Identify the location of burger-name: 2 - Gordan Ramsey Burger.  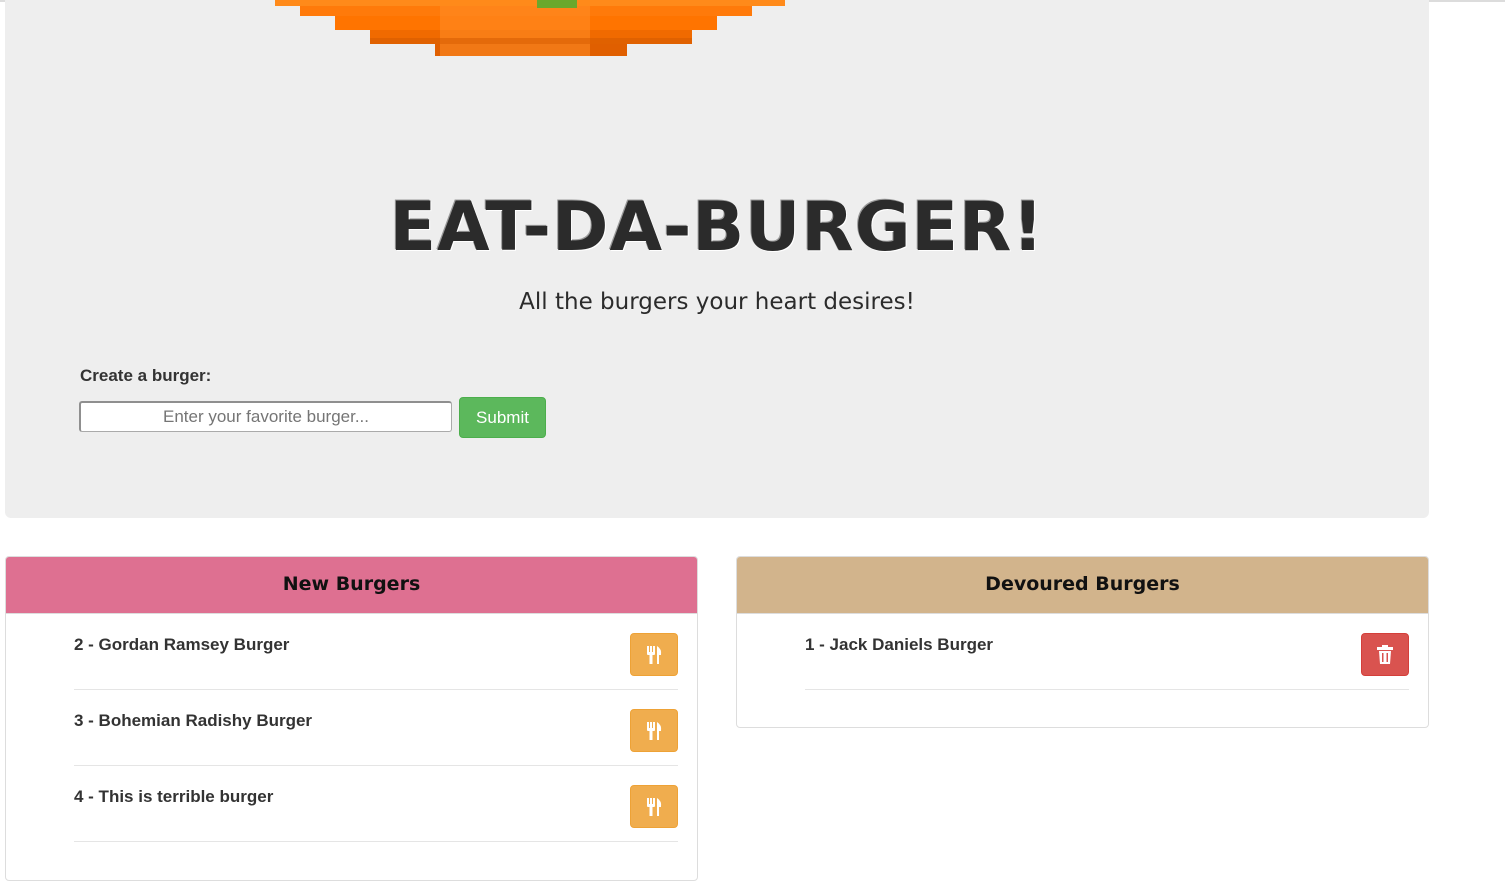
(182, 644).